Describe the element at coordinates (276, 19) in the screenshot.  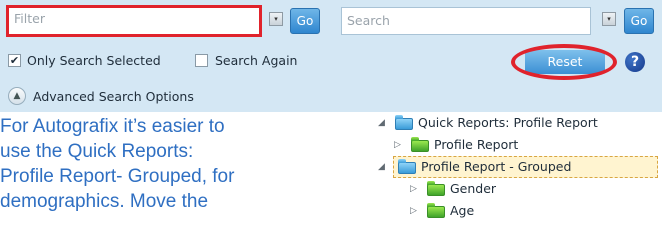
I see `filter-dropdown-icon: ▾` at that location.